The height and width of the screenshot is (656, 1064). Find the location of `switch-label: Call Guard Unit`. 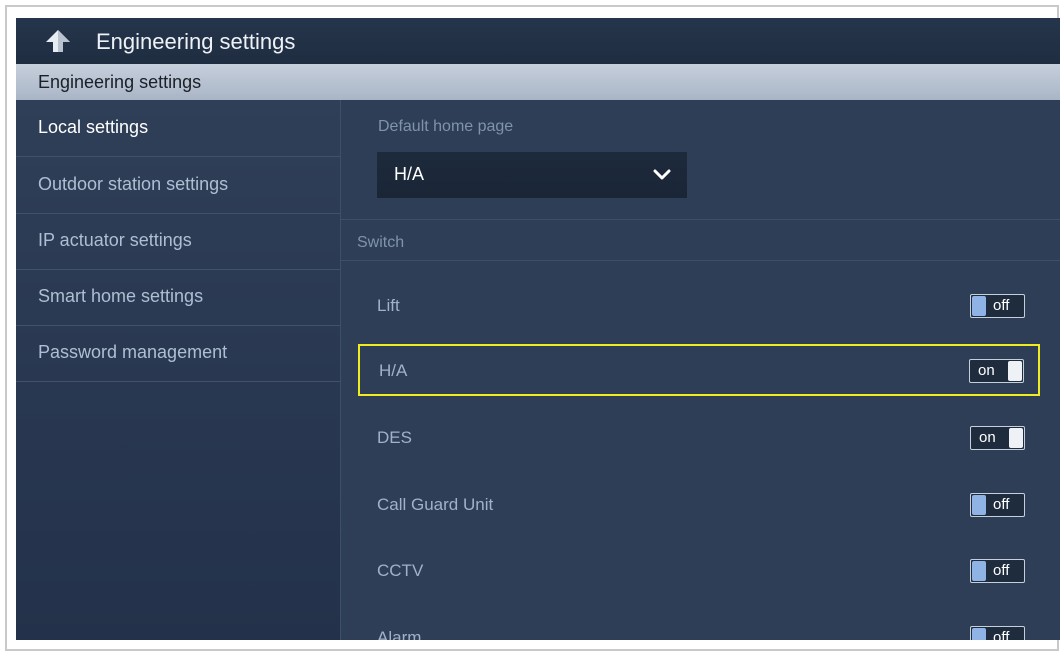

switch-label: Call Guard Unit is located at coordinates (435, 504).